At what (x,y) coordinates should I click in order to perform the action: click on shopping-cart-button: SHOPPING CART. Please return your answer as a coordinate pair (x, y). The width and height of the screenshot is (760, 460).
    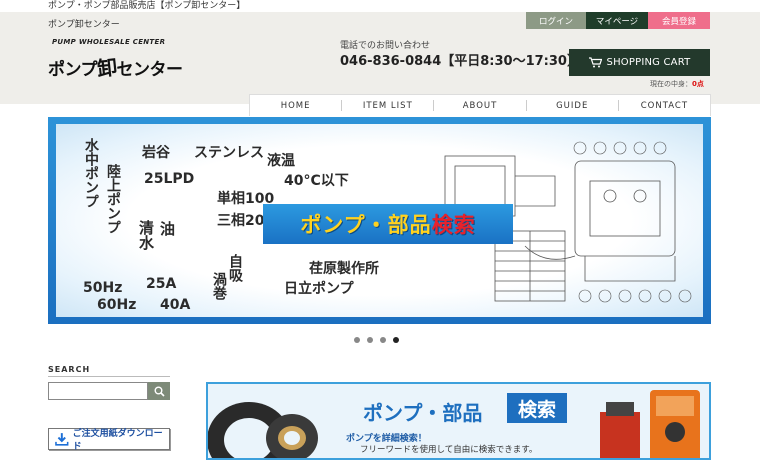
    Looking at the image, I should click on (639, 62).